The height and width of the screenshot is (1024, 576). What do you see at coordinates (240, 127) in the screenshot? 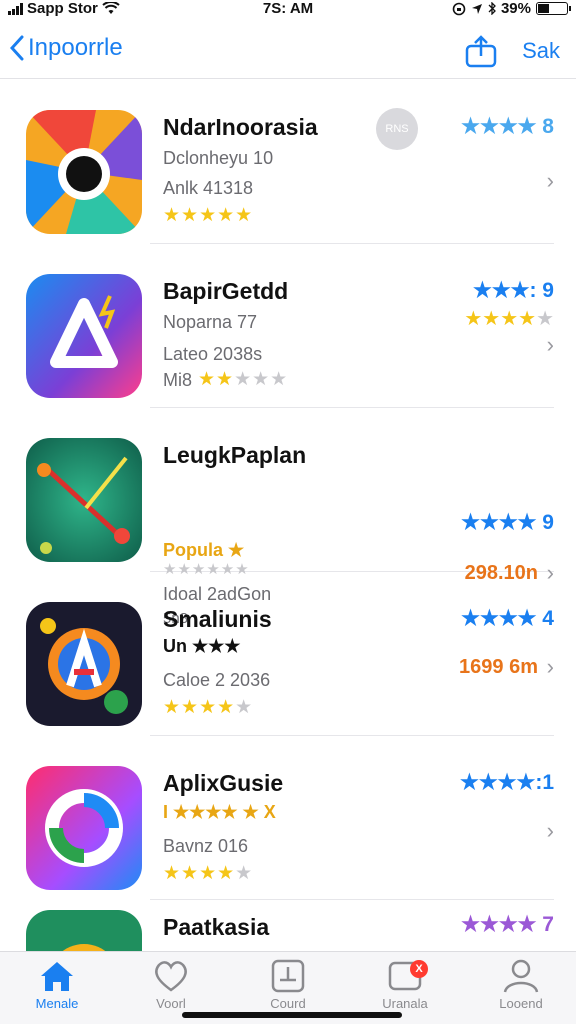
I see `app-name: NdarInoorasia` at bounding box center [240, 127].